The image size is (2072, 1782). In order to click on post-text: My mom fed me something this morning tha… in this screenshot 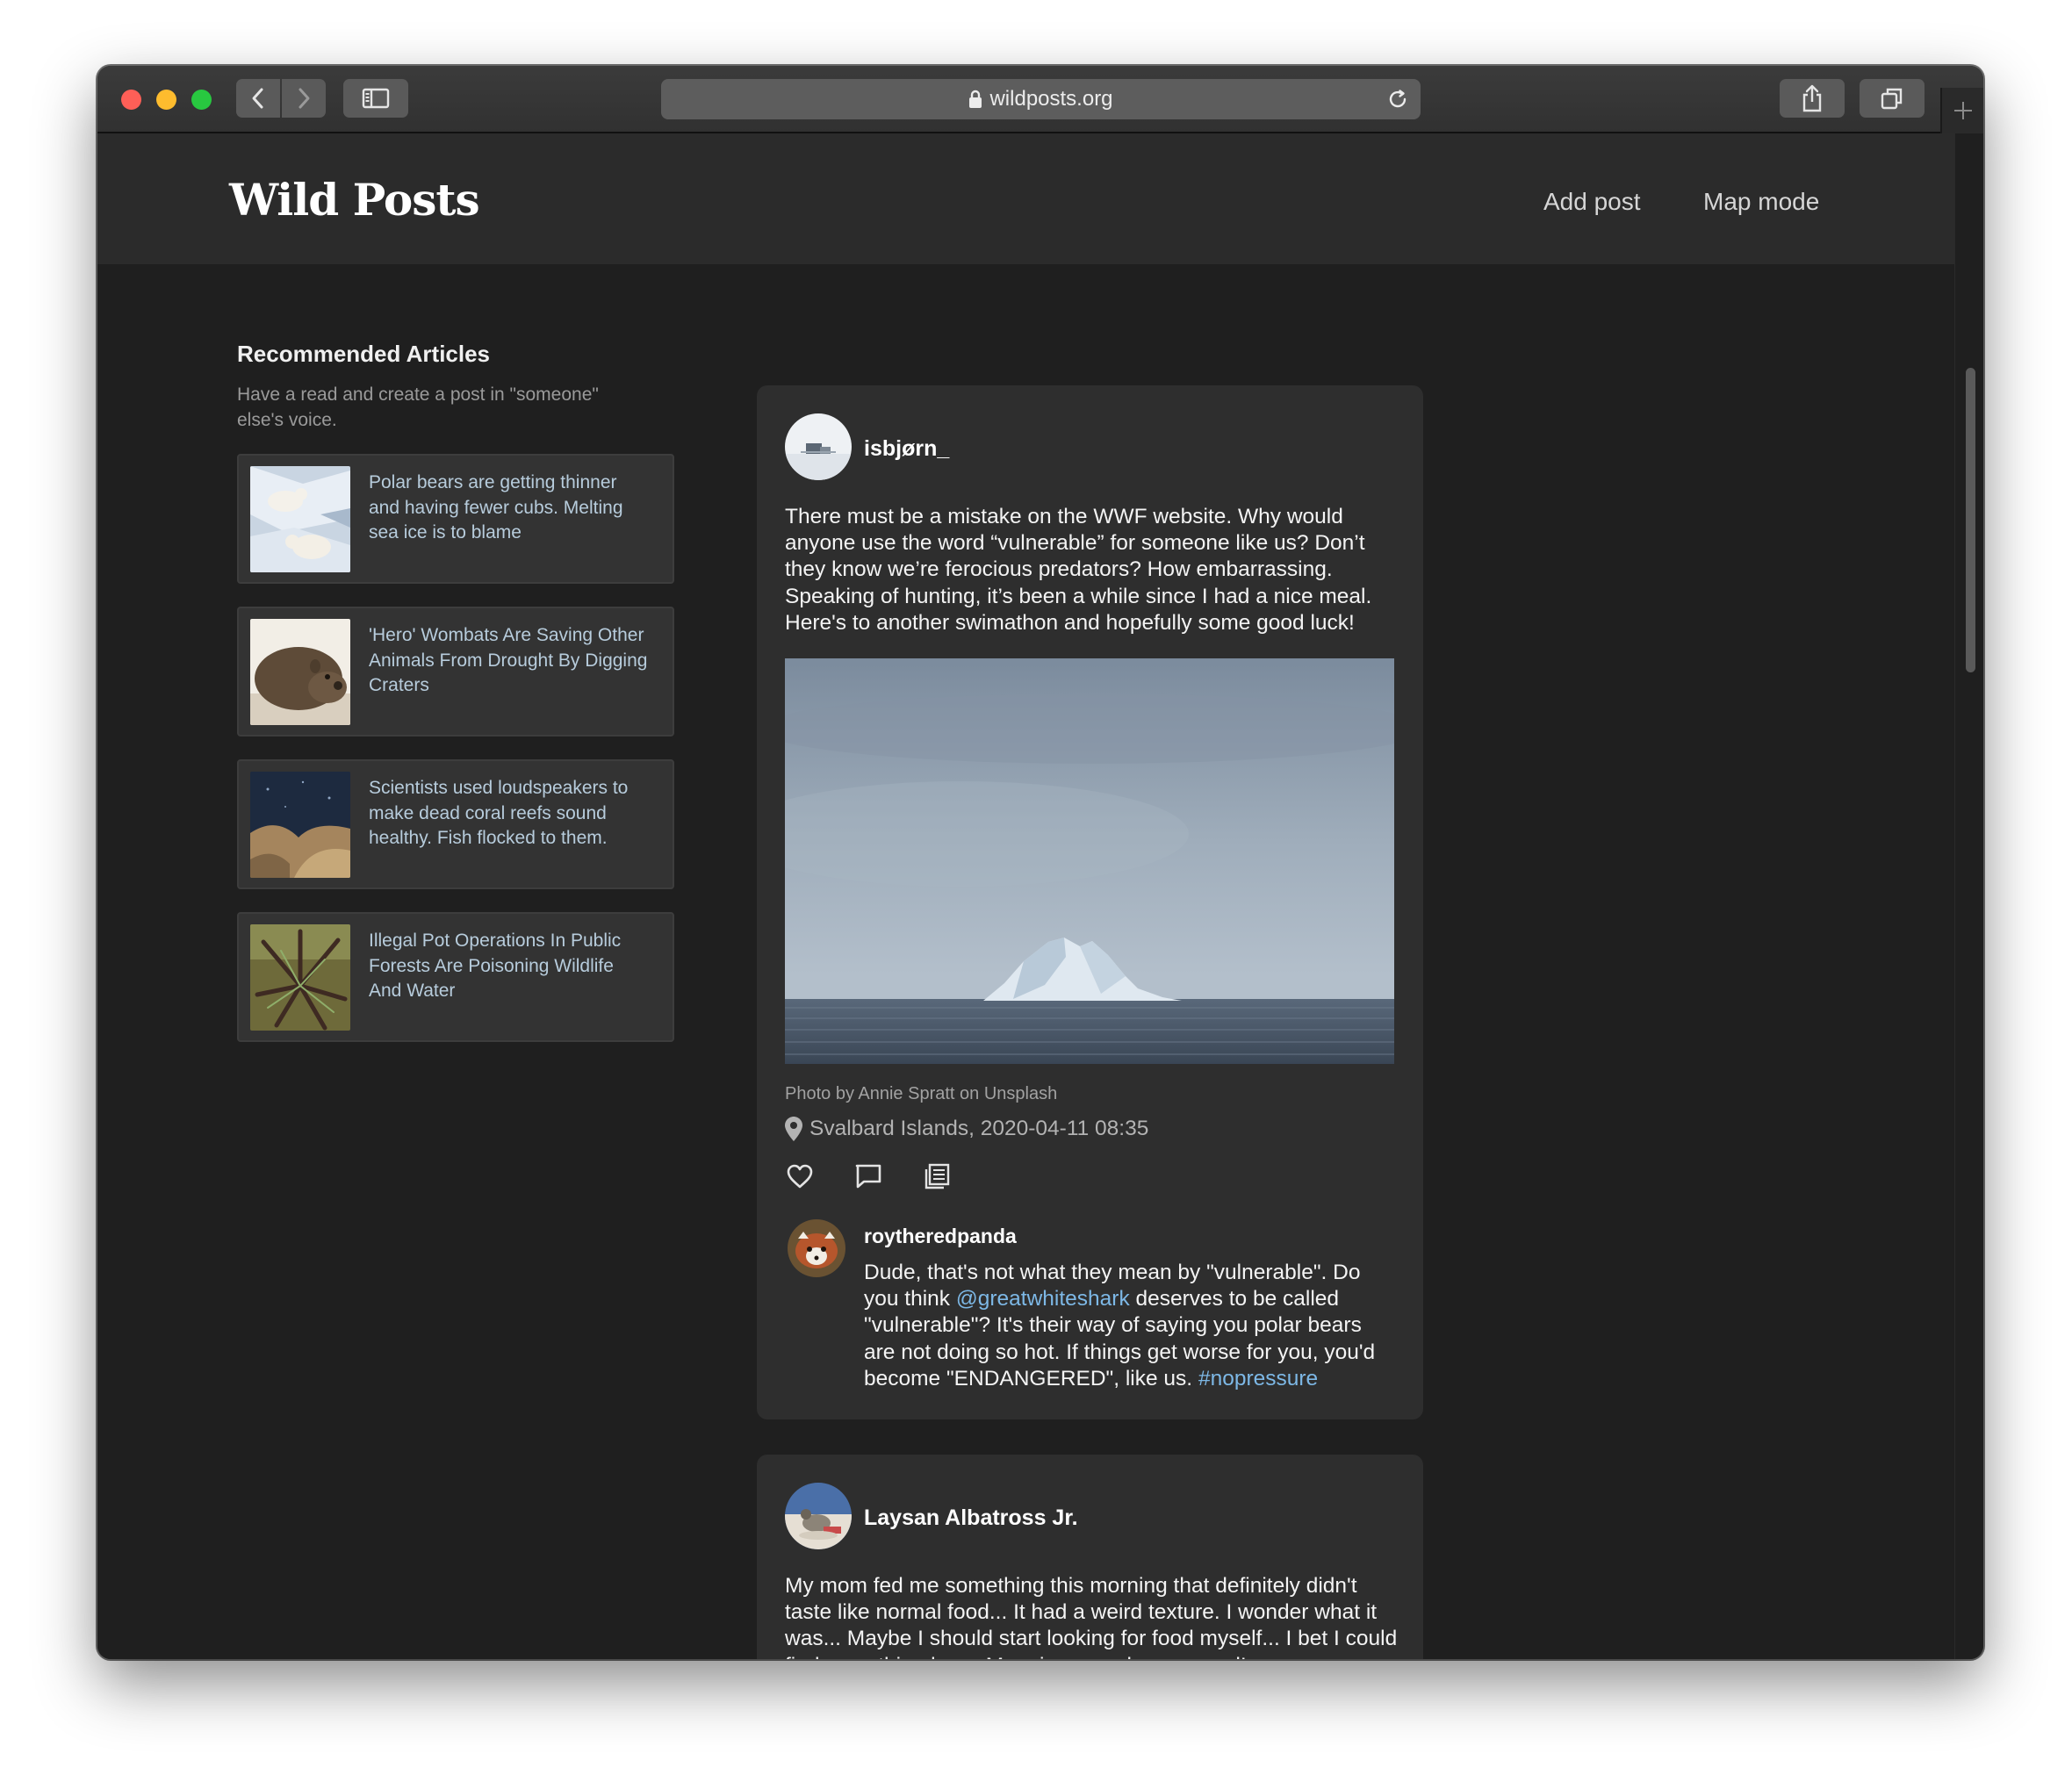, I will do `click(1091, 1616)`.